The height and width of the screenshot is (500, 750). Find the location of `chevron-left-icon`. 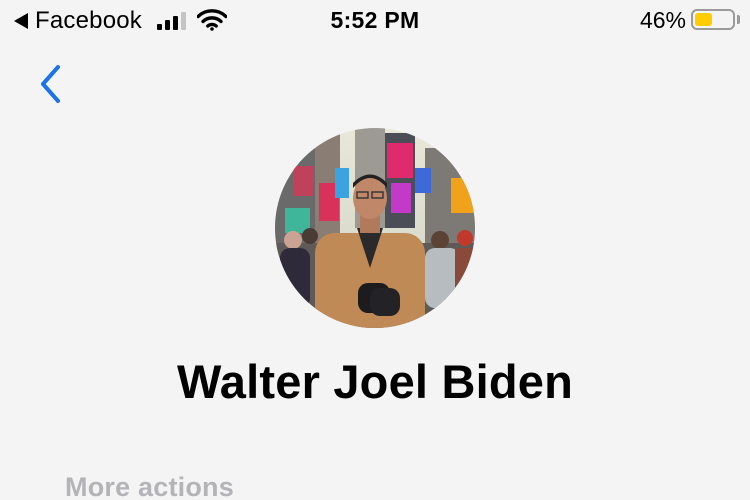

chevron-left-icon is located at coordinates (50, 84).